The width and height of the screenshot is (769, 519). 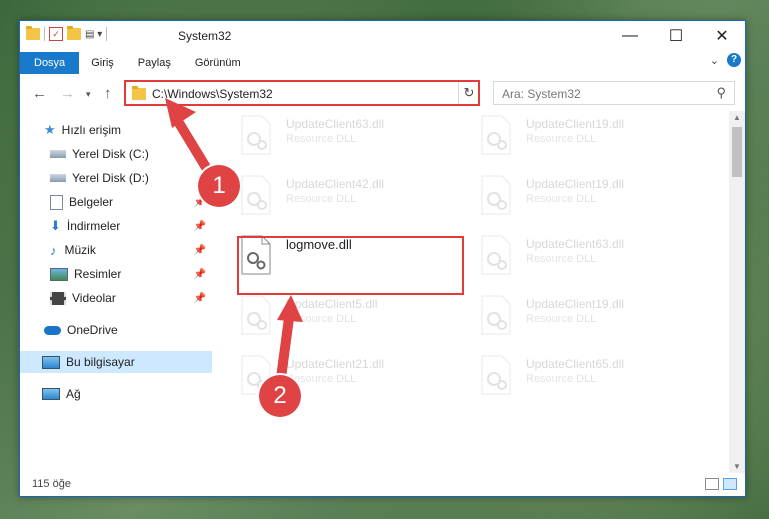 What do you see at coordinates (56, 34) in the screenshot?
I see `properties-icon: ✓` at bounding box center [56, 34].